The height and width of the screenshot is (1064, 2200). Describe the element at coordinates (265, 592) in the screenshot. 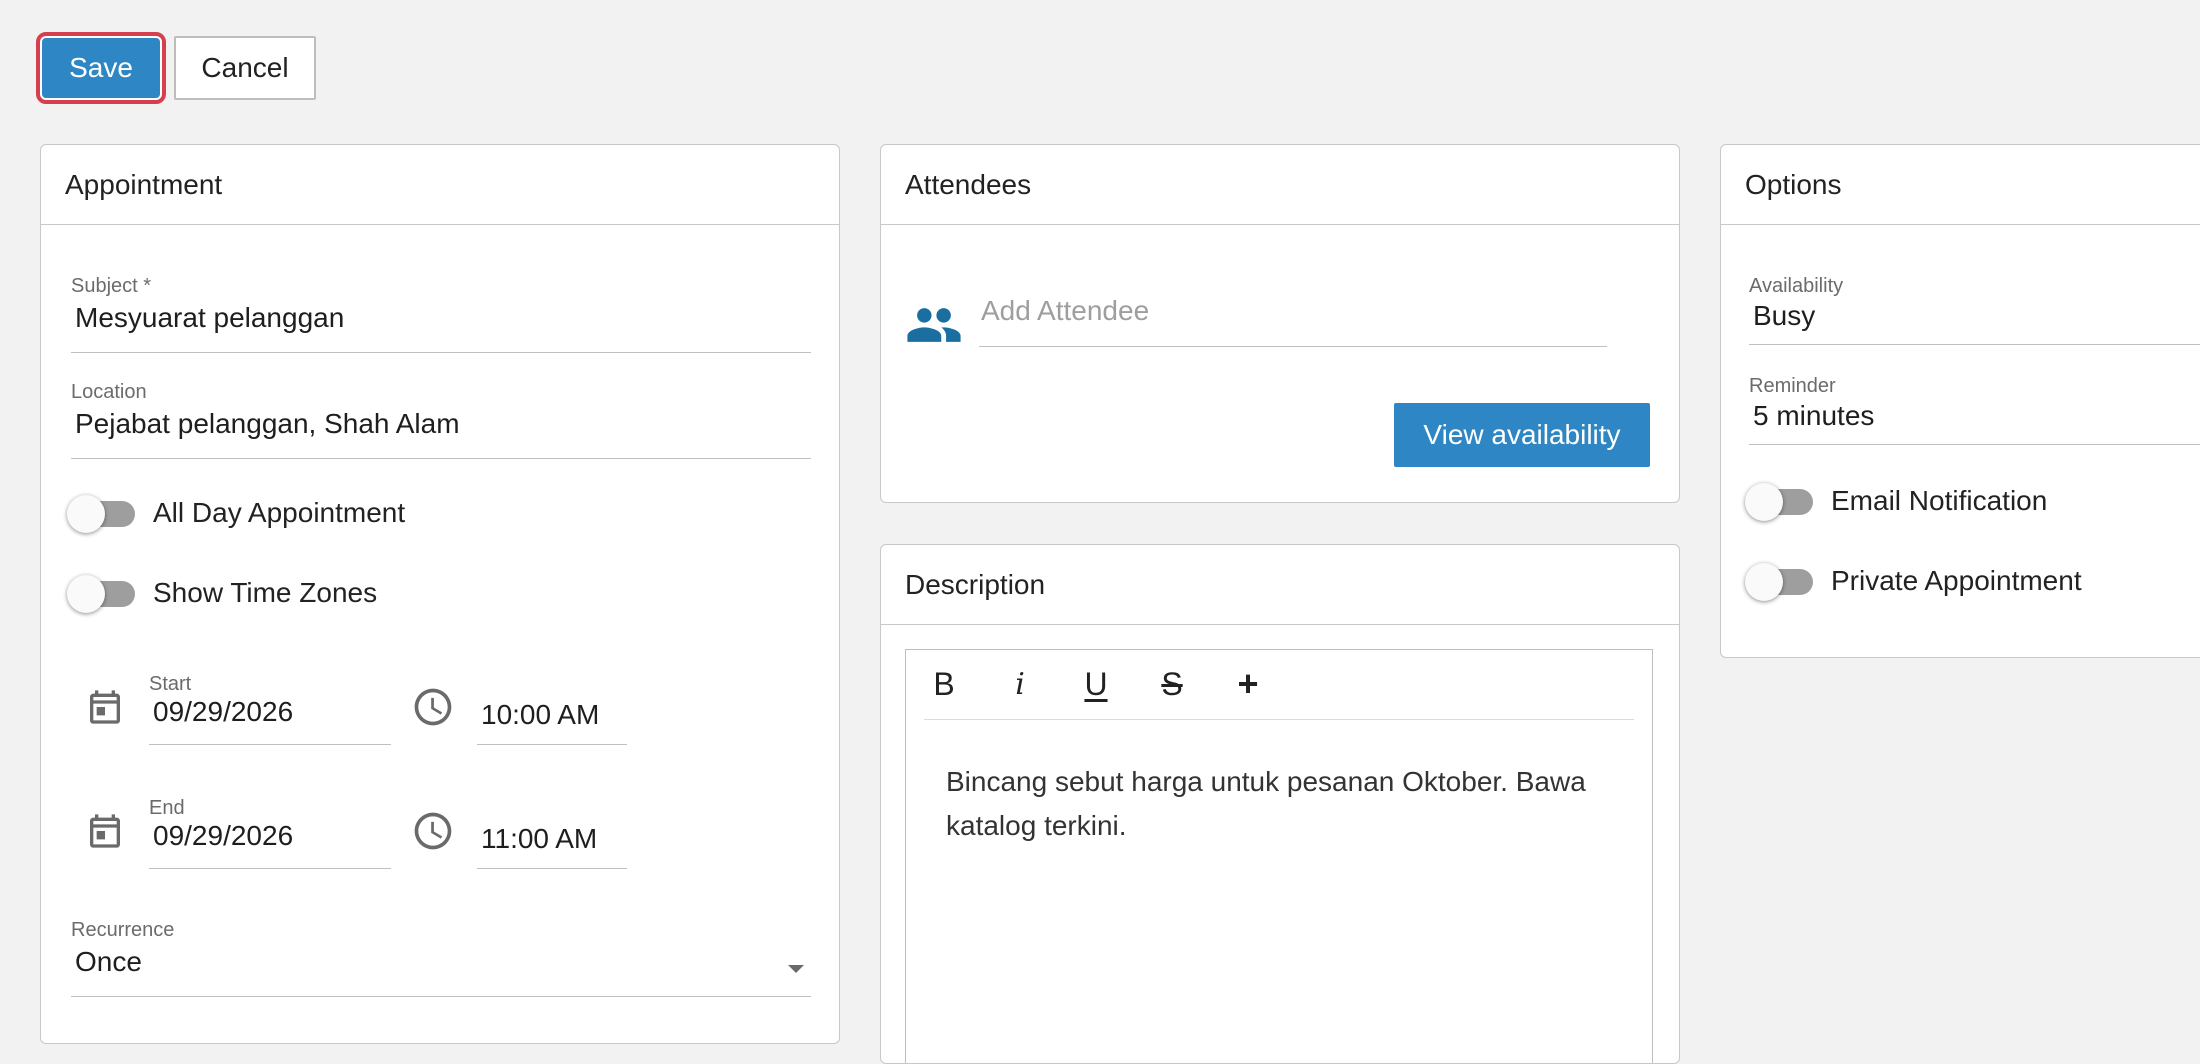

I see `time-zones-label: Show Time Zones` at that location.